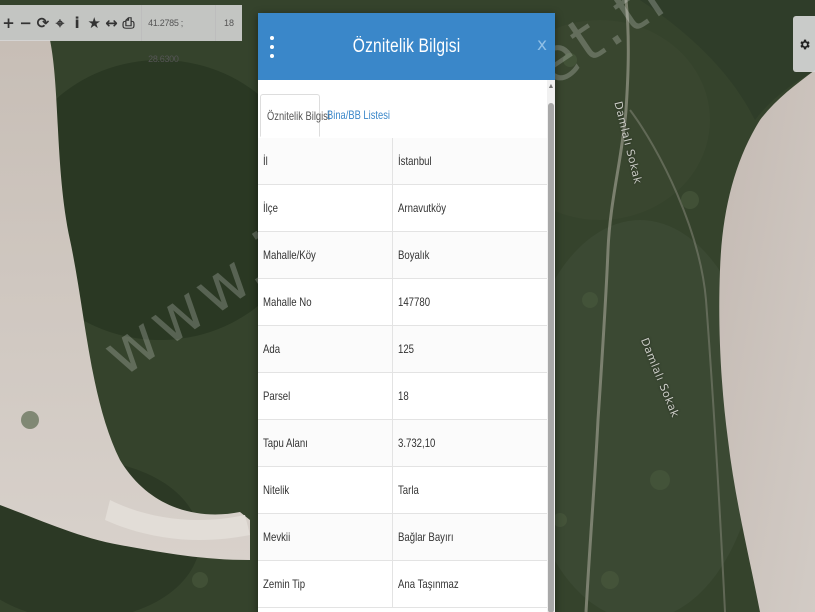 The image size is (815, 612). Describe the element at coordinates (406, 349) in the screenshot. I see `attribute-value: 125` at that location.